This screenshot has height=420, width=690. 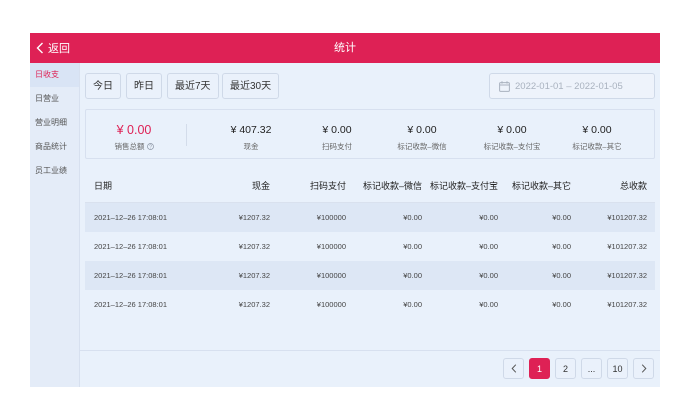 I want to click on sidebar-item-product-stats: 商品统计, so click(x=54, y=147).